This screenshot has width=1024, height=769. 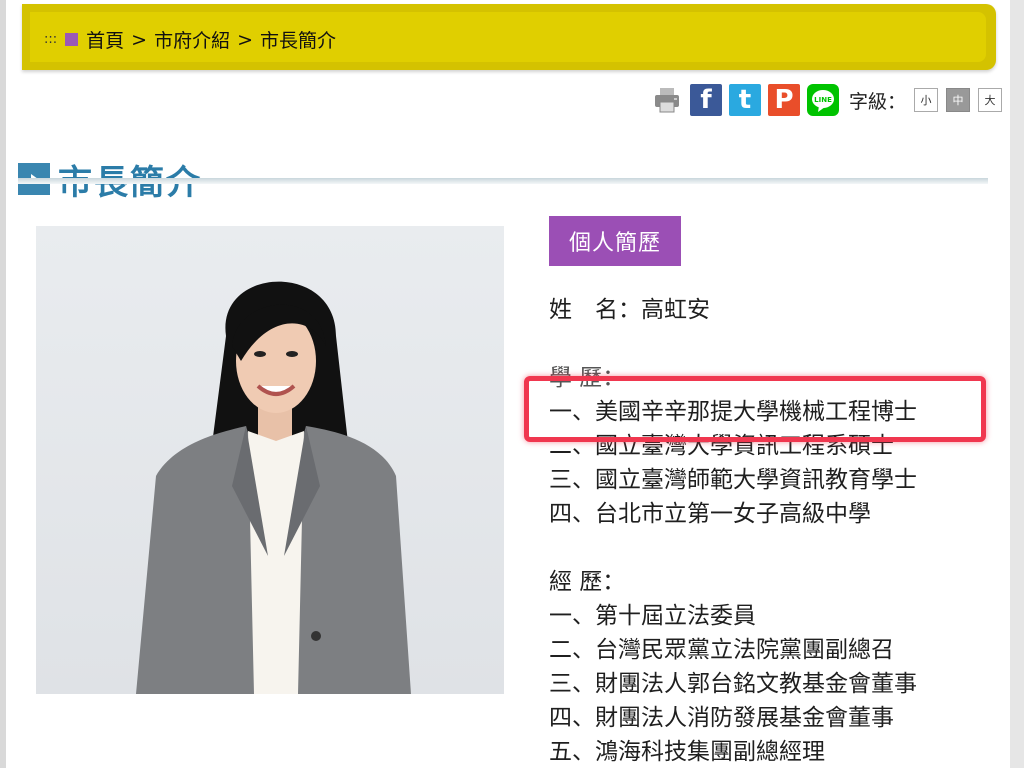 I want to click on experience-heading: 經 歷：, so click(x=587, y=582).